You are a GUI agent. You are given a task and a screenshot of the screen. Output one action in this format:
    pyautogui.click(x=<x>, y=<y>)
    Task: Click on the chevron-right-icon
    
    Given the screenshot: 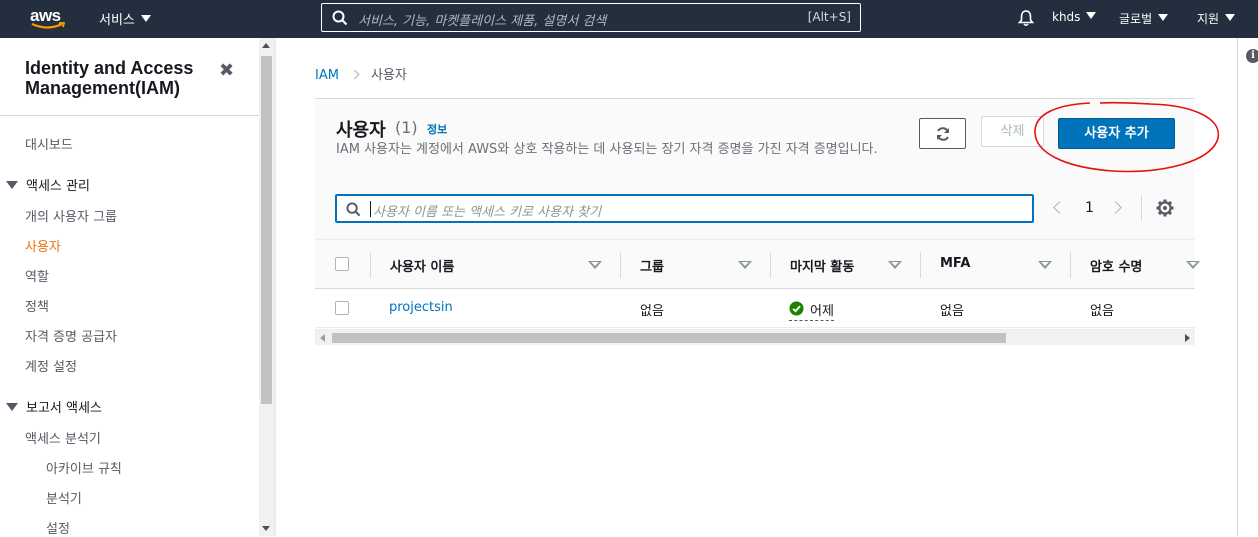 What is the action you would take?
    pyautogui.click(x=354, y=74)
    